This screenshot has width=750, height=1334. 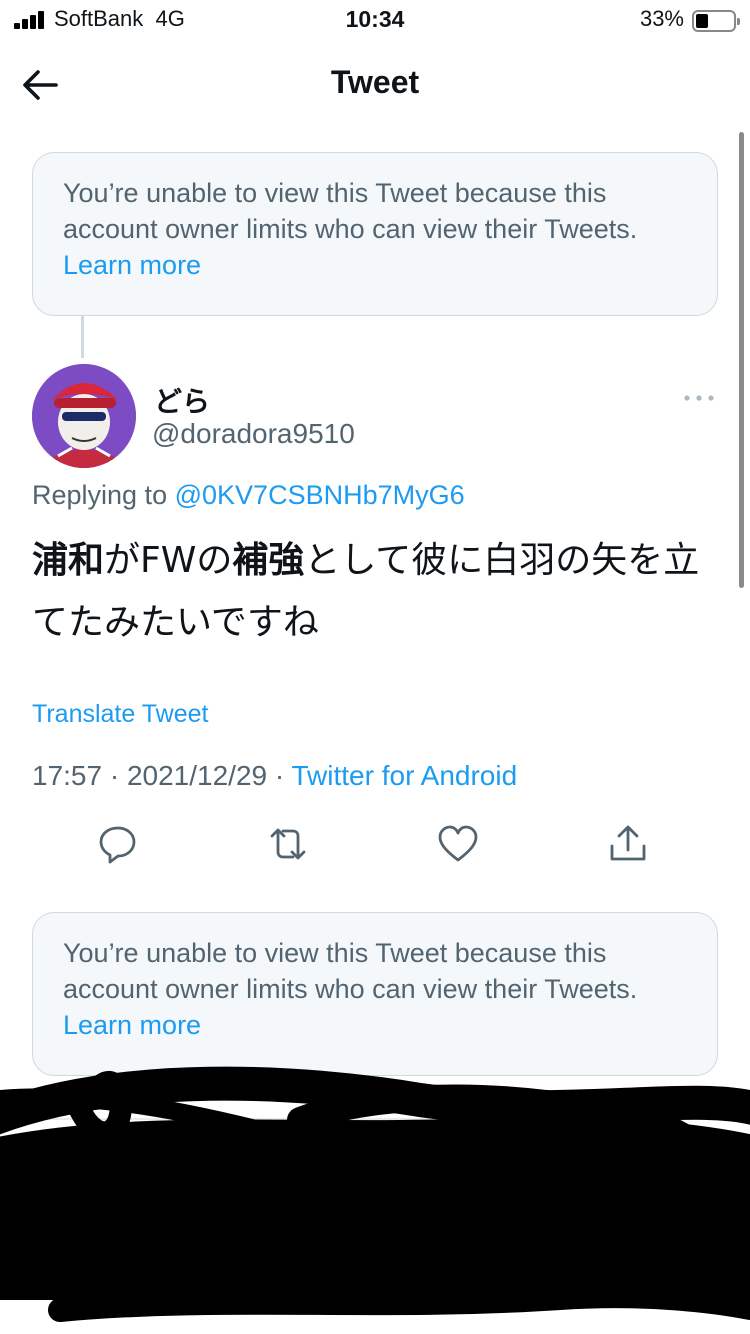 I want to click on battery-icon, so click(x=716, y=21).